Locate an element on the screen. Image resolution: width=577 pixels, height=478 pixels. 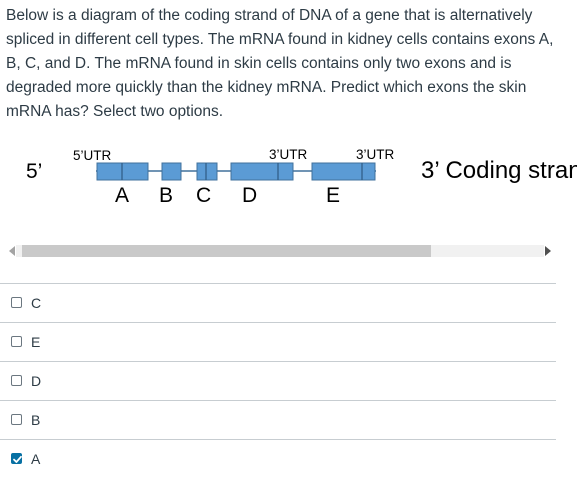
answer-option-d: D is located at coordinates (278, 380).